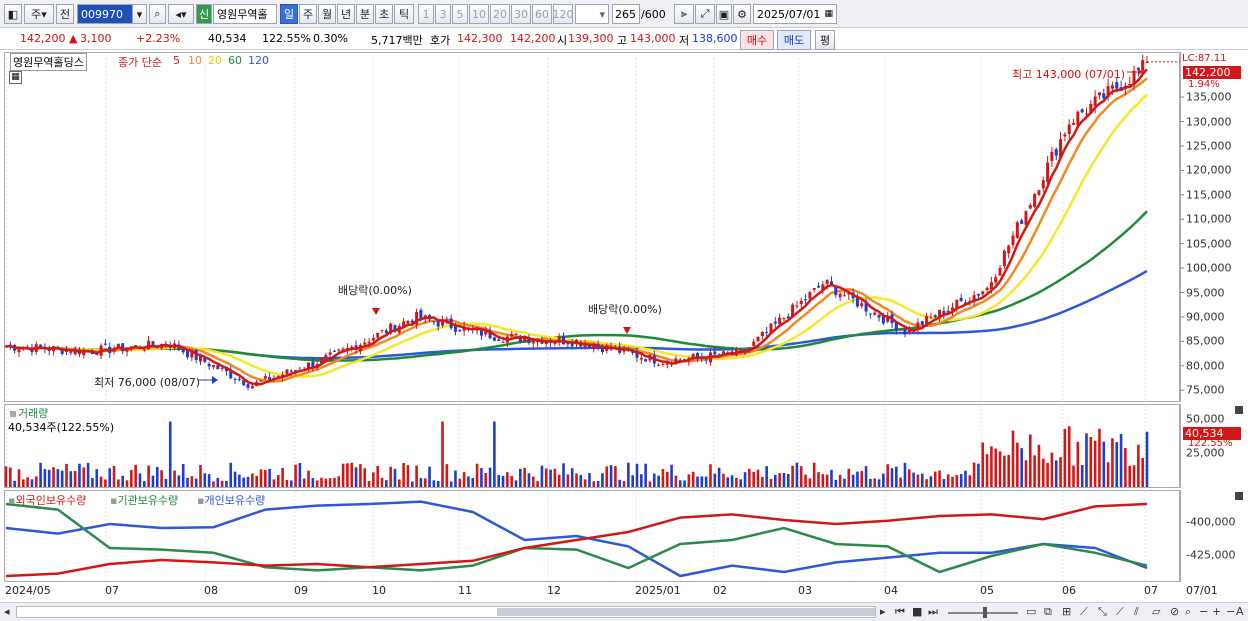 The image size is (1248, 621). I want to click on scrollbar-track, so click(446, 612).